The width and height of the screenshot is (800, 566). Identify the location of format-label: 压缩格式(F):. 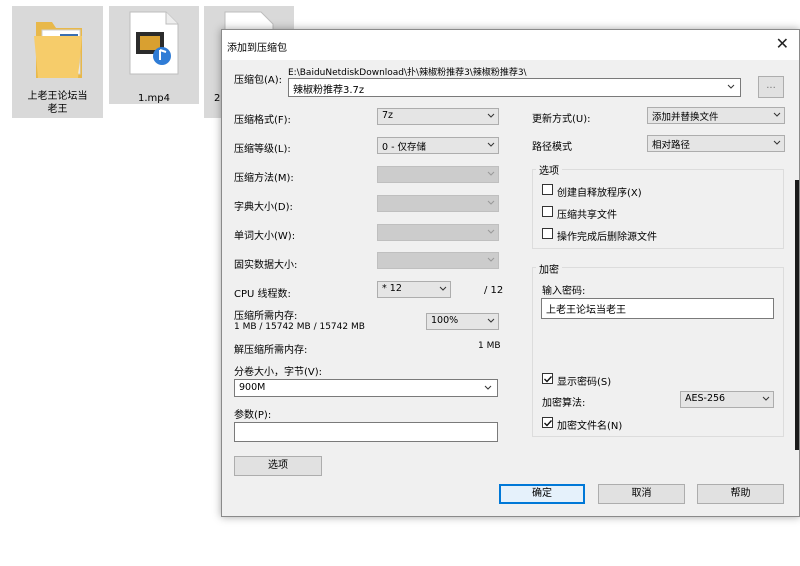
(262, 120).